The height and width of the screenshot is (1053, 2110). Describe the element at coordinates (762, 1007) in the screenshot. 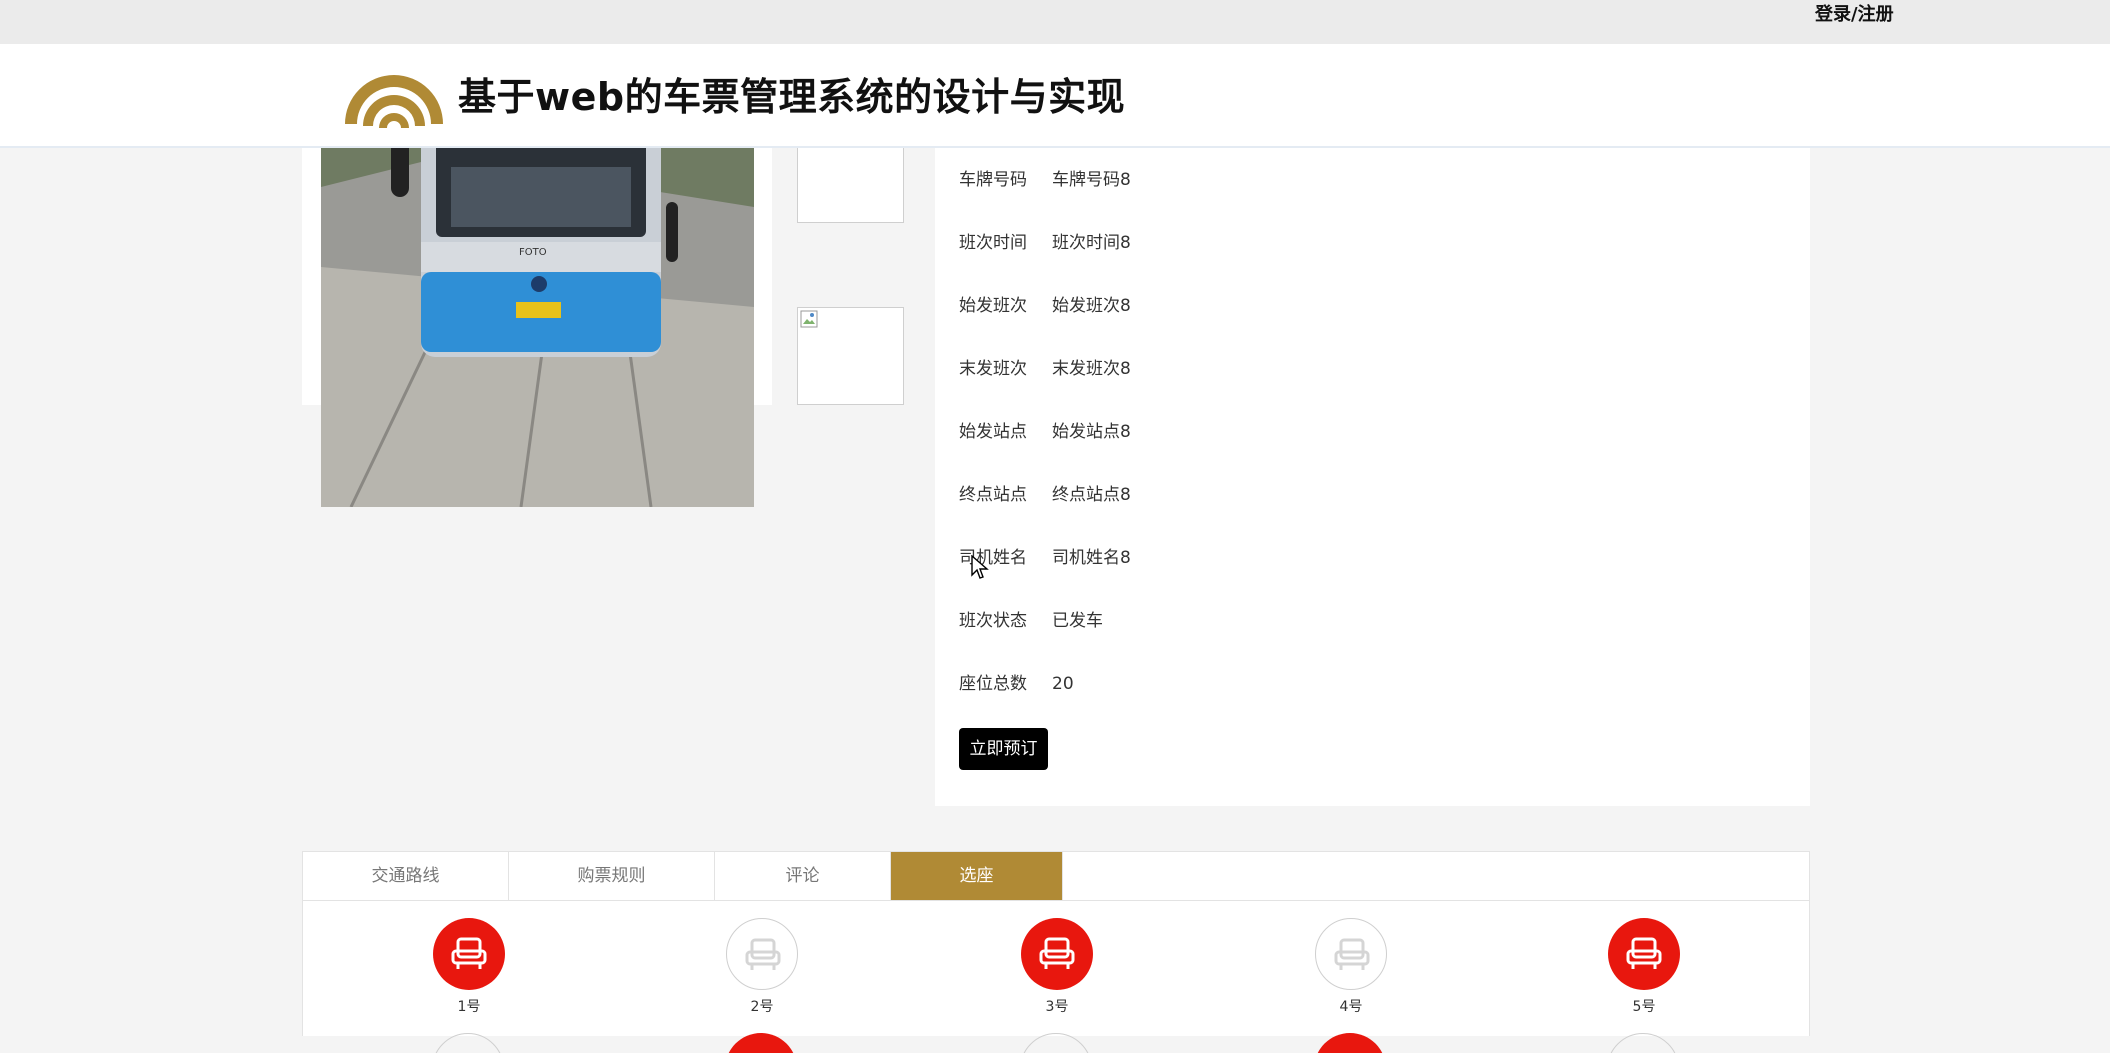

I see `seat-label: 2号` at that location.